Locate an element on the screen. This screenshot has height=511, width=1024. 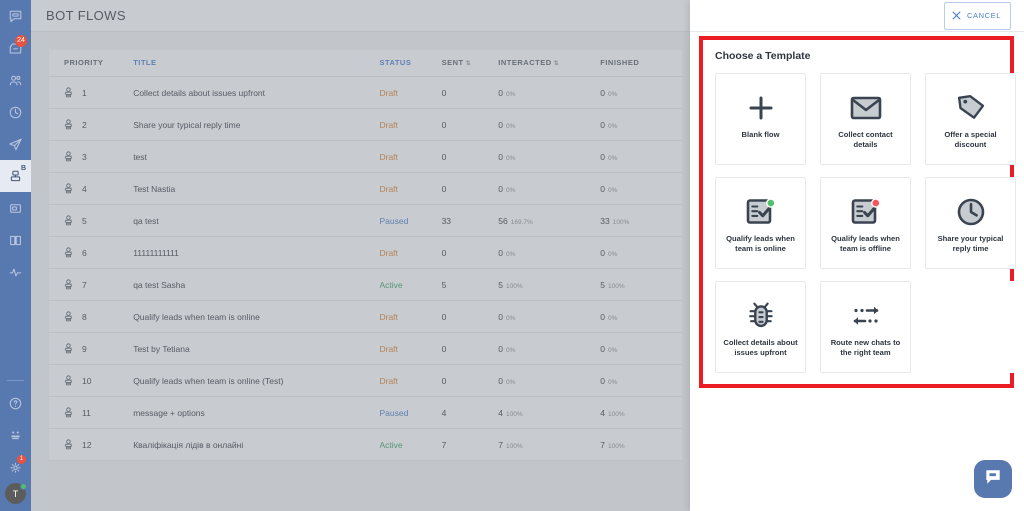
column-label-finished: FINISHED is located at coordinates (620, 62).